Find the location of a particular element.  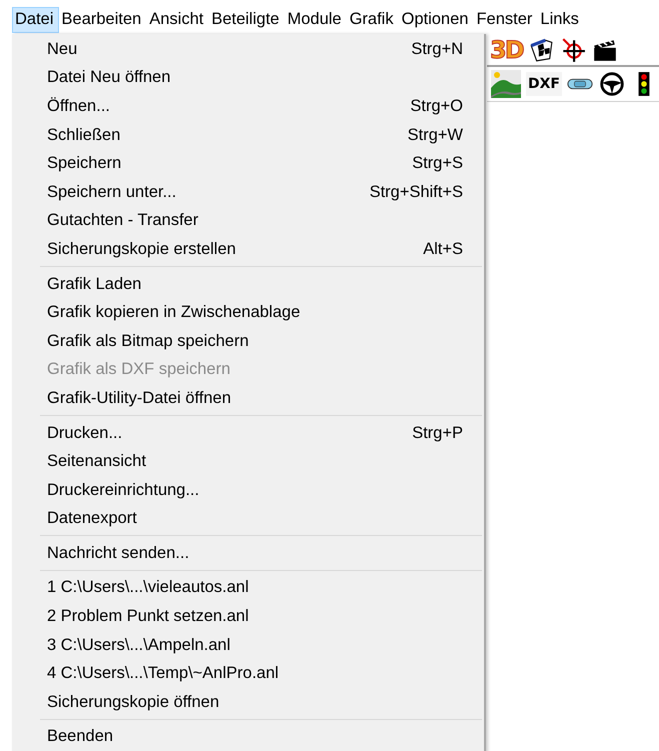

menu-item: Öffnen... Strg+O is located at coordinates (248, 106).